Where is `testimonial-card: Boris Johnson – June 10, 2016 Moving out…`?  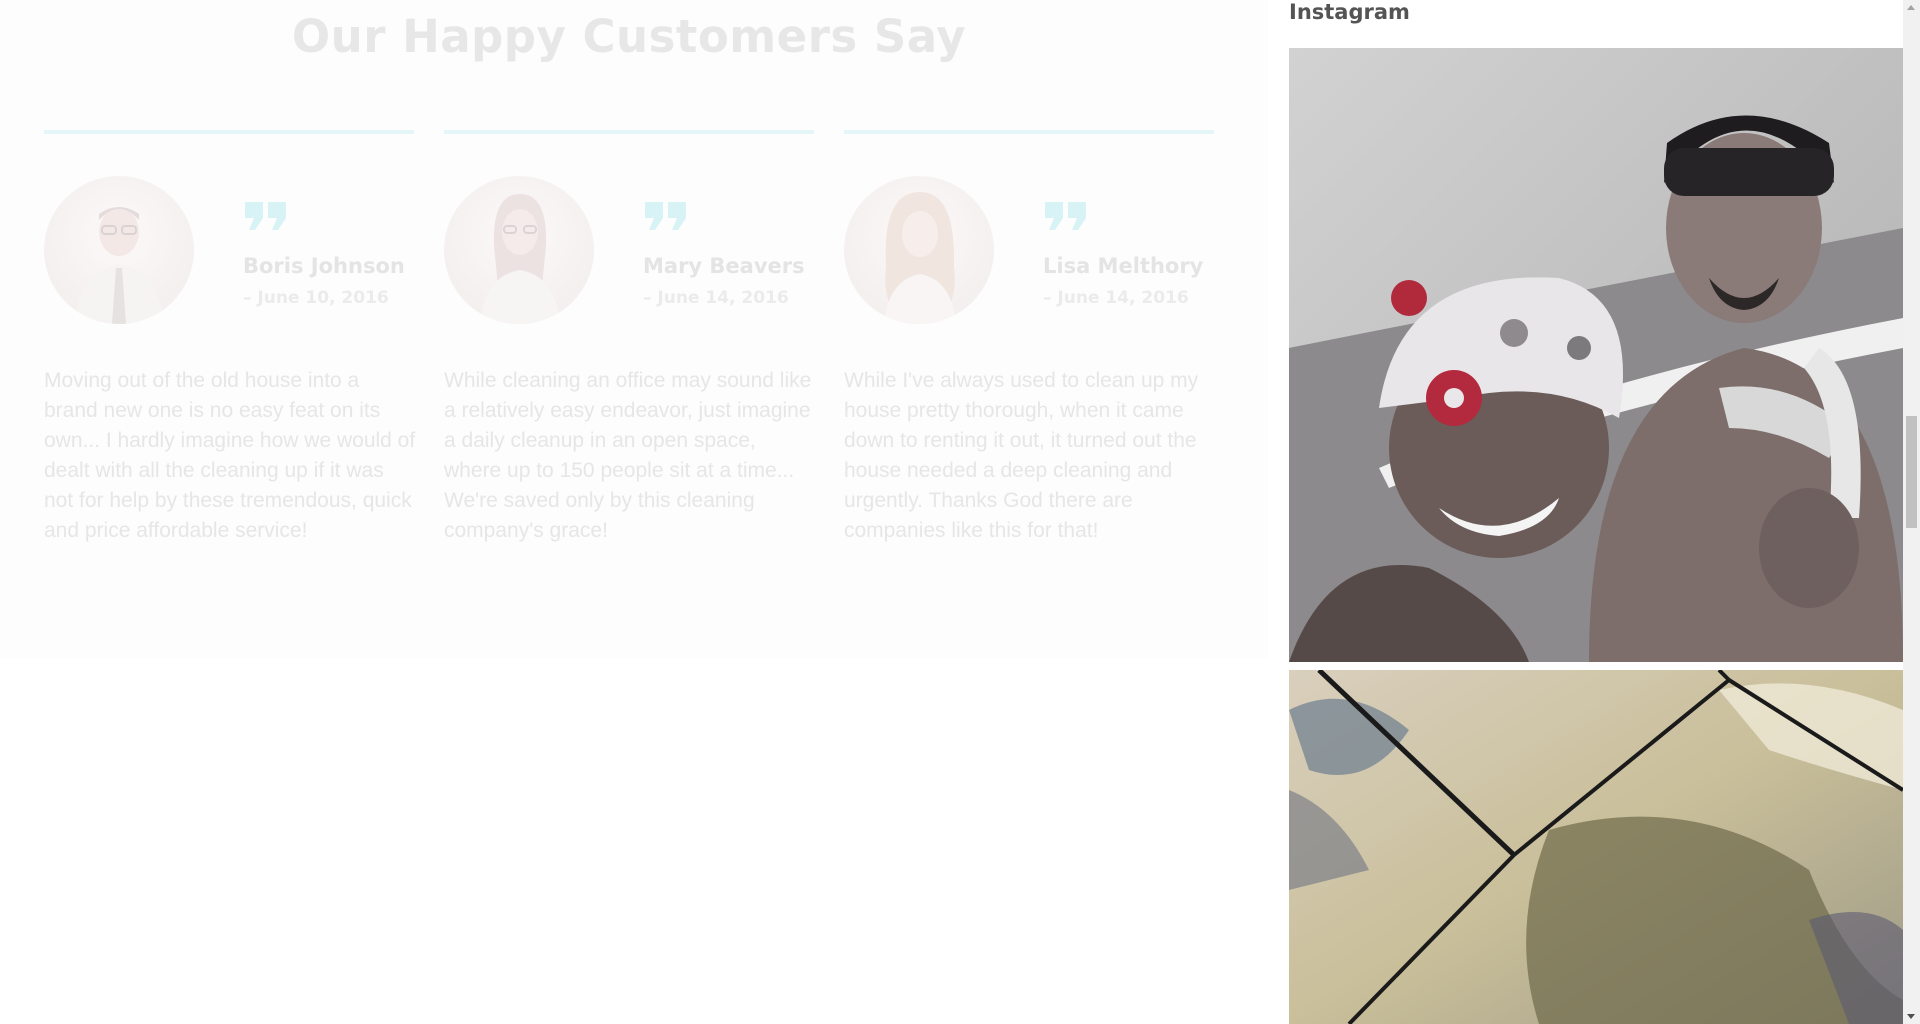 testimonial-card: Boris Johnson – June 10, 2016 Moving out… is located at coordinates (230, 360).